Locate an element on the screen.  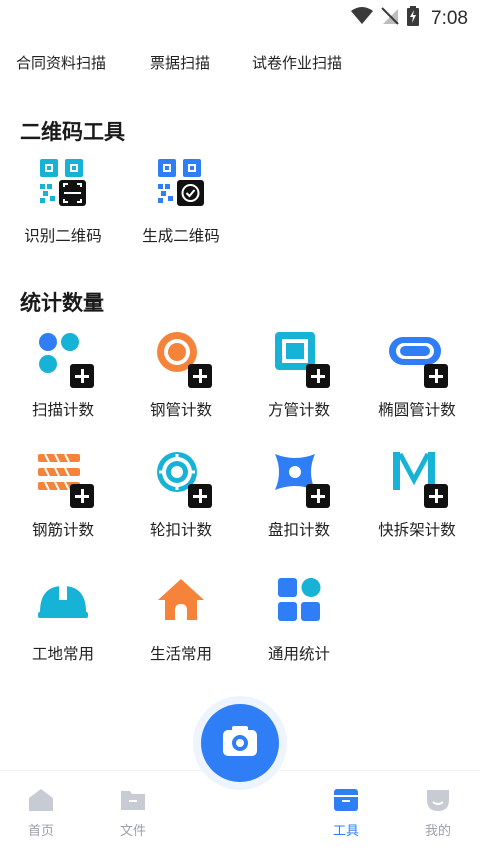
rebar-count-tool: 钢筋计数 is located at coordinates (63, 495).